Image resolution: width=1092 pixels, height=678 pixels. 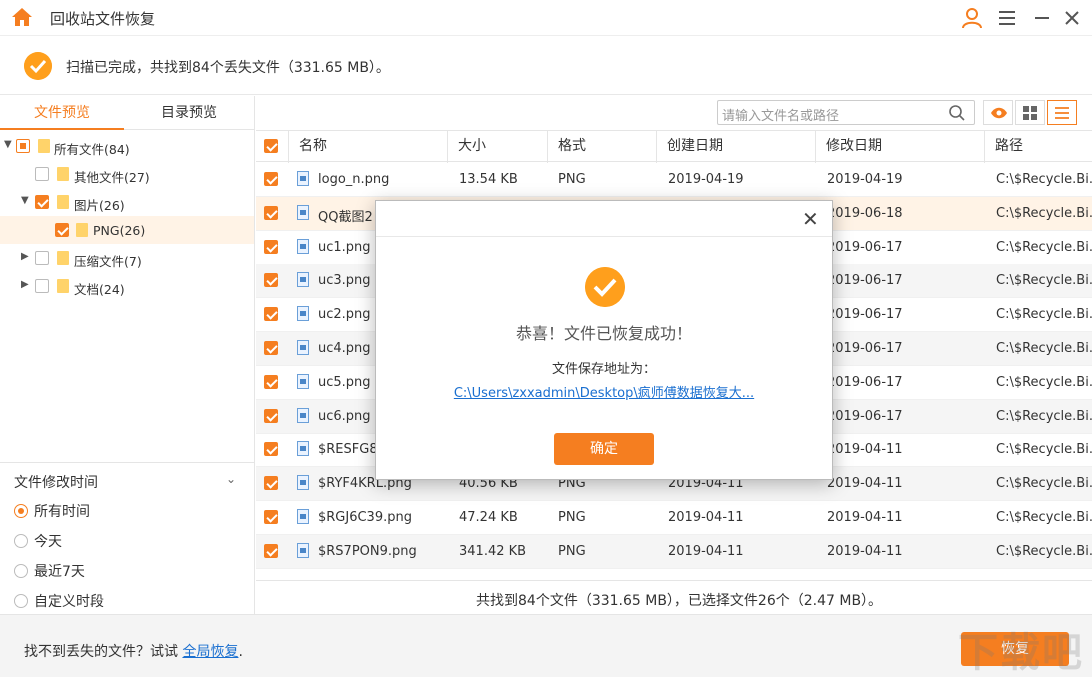 What do you see at coordinates (972, 18) in the screenshot?
I see `user-icon` at bounding box center [972, 18].